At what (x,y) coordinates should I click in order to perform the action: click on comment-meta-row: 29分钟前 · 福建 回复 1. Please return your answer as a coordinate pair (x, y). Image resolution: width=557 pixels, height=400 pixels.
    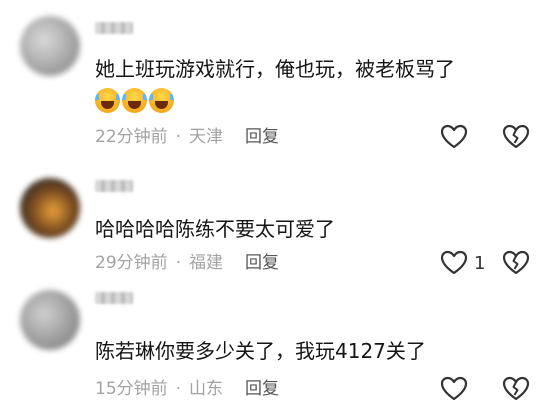
    Looking at the image, I should click on (278, 263).